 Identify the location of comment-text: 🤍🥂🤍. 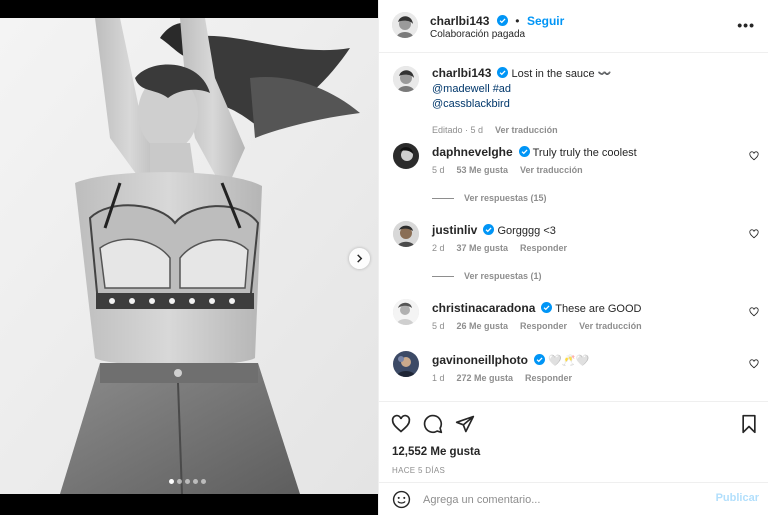
(569, 361).